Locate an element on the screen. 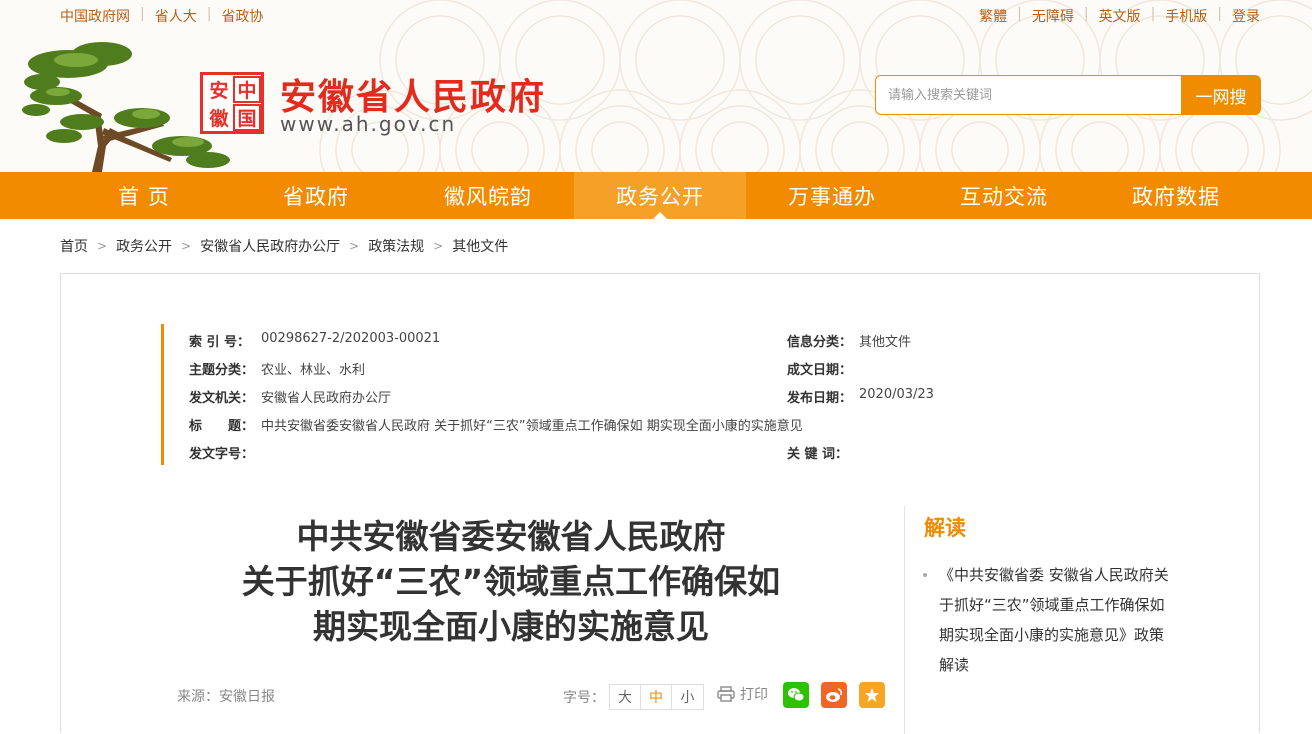  meta-label: 关 键 词： is located at coordinates (818, 454).